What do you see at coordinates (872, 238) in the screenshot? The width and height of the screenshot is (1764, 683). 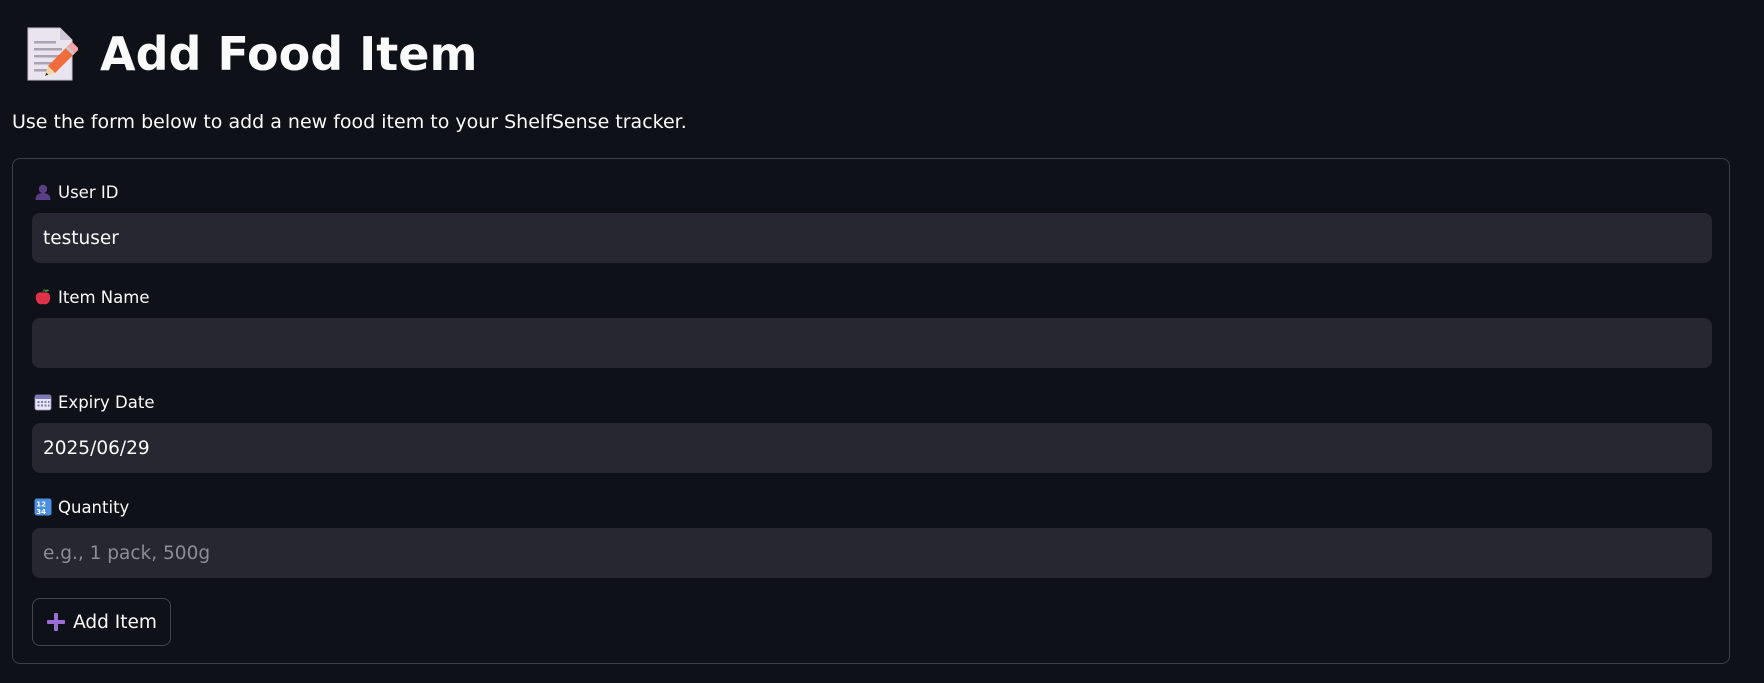 I see `user-id-input` at bounding box center [872, 238].